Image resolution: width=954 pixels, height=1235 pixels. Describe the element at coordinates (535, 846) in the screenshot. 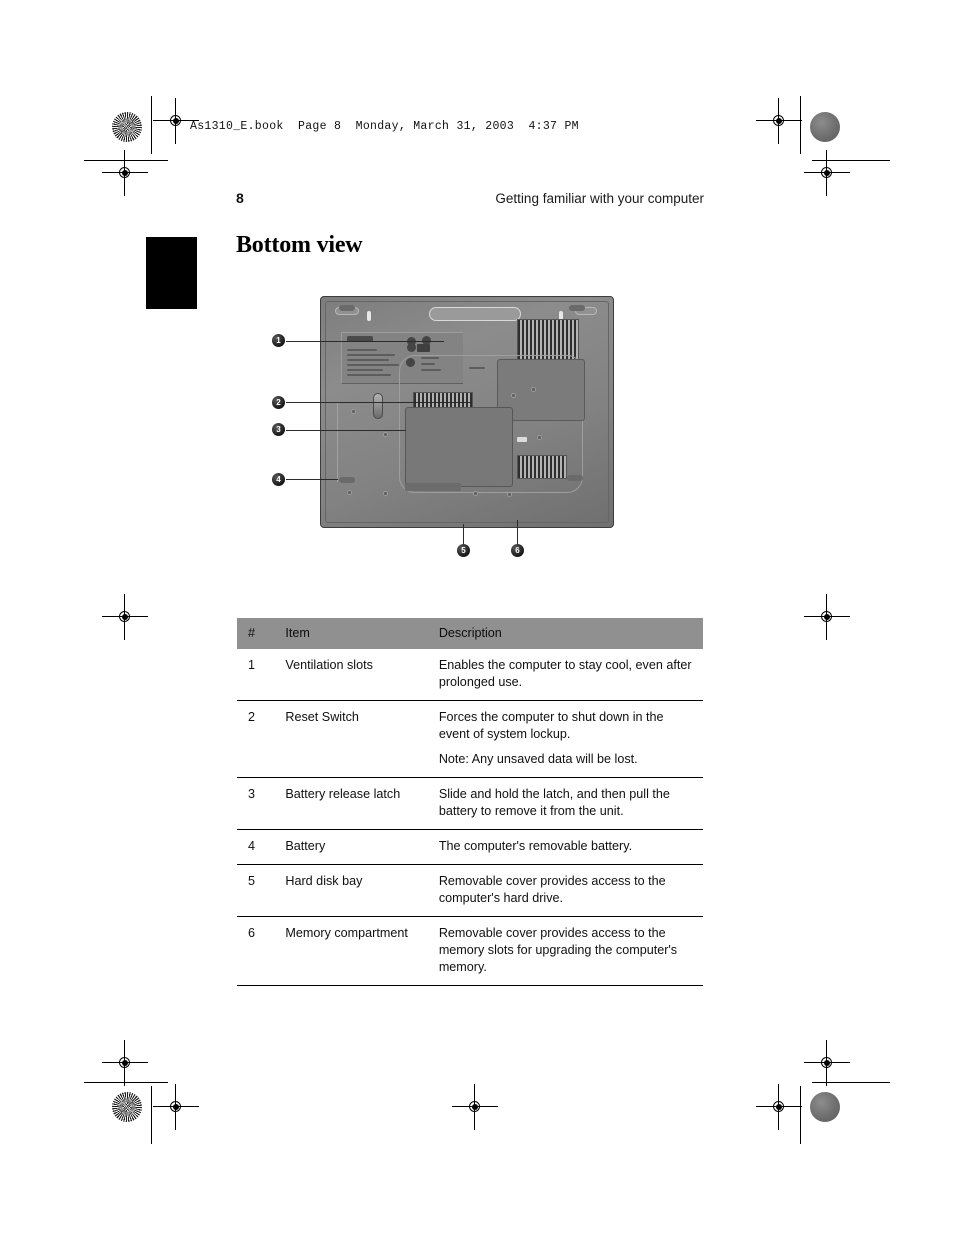

I see `cell-description-text: The computer's removable battery.` at that location.